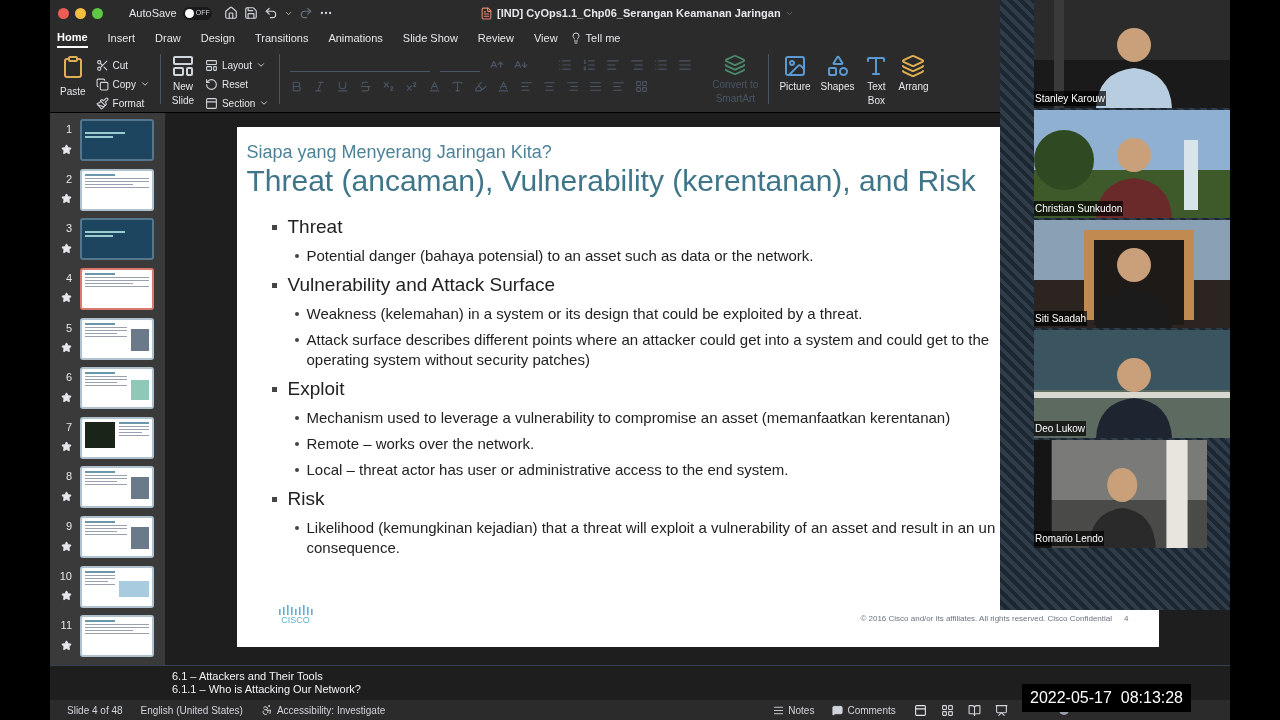 Image resolution: width=1280 pixels, height=720 pixels. What do you see at coordinates (355, 38) in the screenshot?
I see `ribbon-tab: Animations` at bounding box center [355, 38].